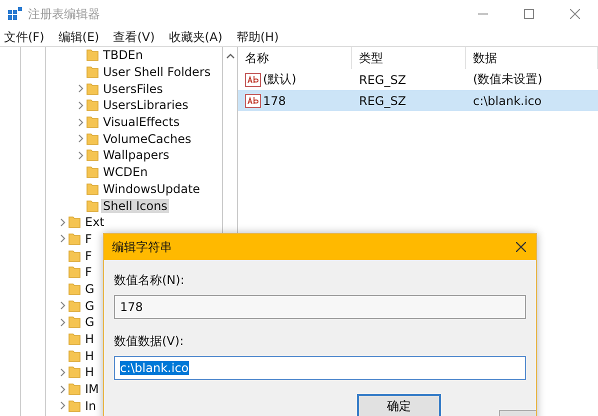 The height and width of the screenshot is (416, 598). I want to click on tree-item: Wallpapers, so click(136, 155).